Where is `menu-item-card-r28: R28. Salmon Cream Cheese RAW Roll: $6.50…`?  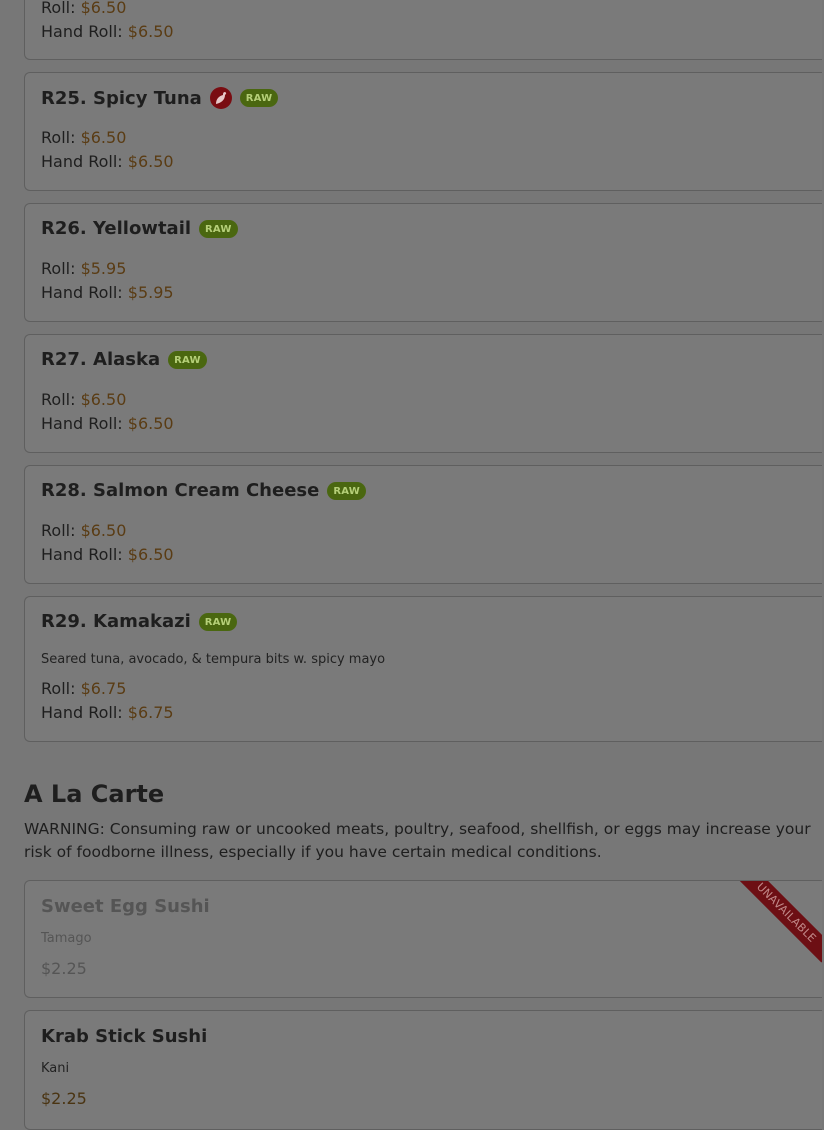 menu-item-card-r28: R28. Salmon Cream Cheese RAW Roll: $6.50… is located at coordinates (423, 524).